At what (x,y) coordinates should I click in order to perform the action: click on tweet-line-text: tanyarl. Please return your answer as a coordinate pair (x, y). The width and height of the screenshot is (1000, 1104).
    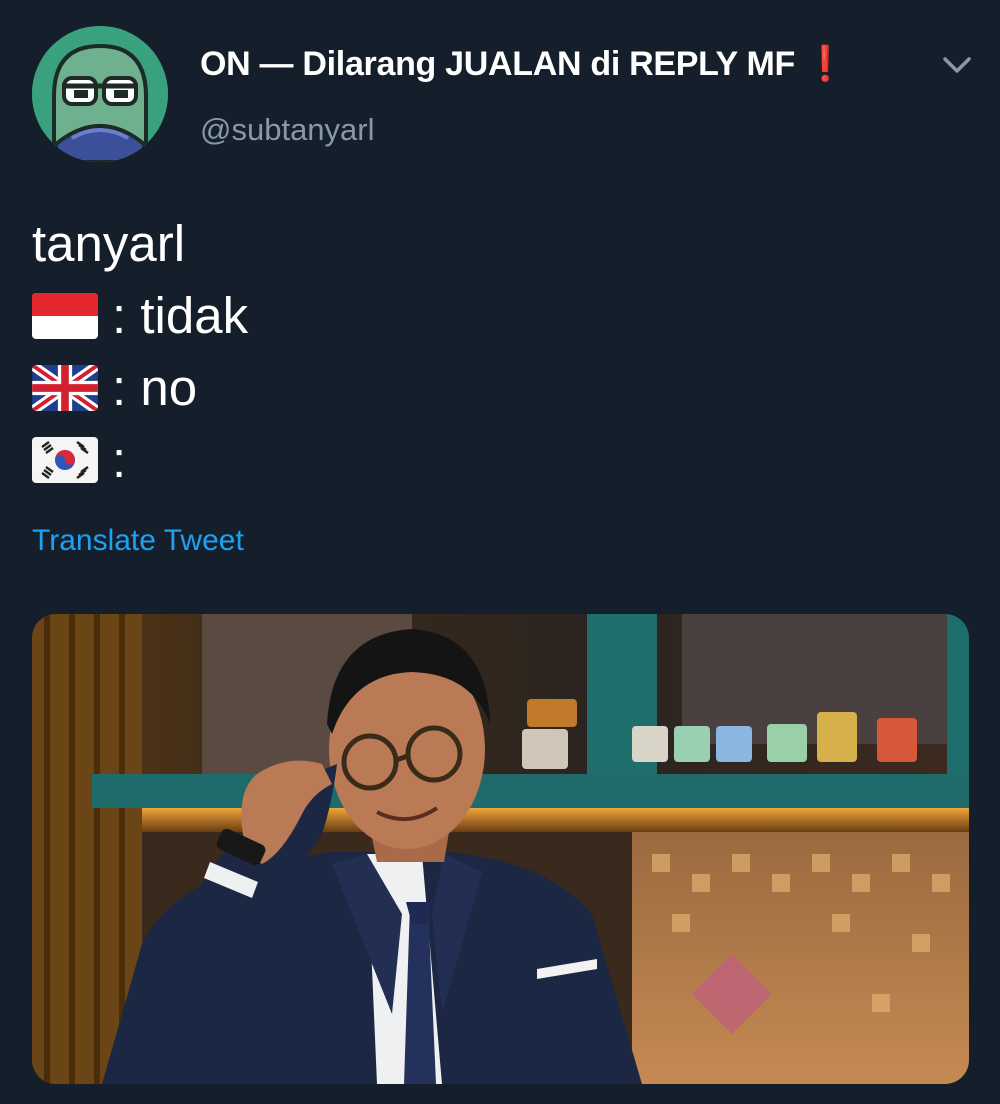
    Looking at the image, I should click on (109, 243).